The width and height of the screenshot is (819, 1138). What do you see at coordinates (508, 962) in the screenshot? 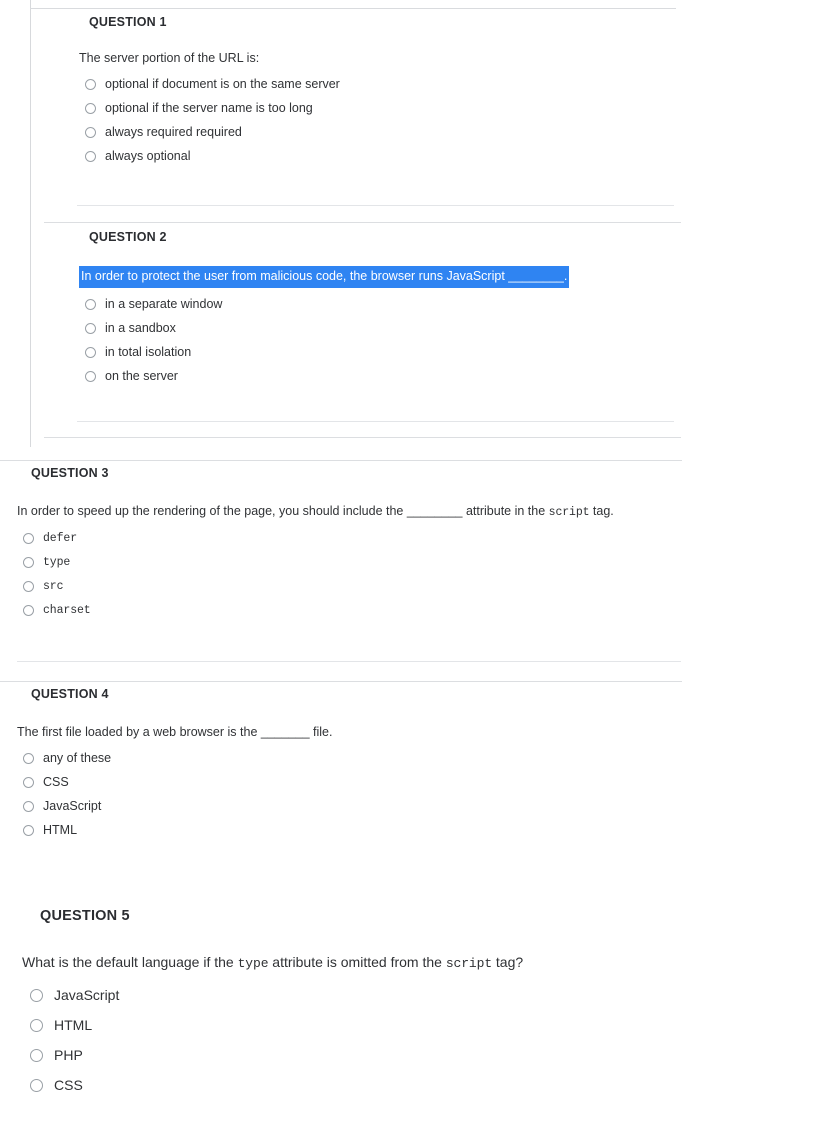
I see `prompt-segment: tag?` at bounding box center [508, 962].